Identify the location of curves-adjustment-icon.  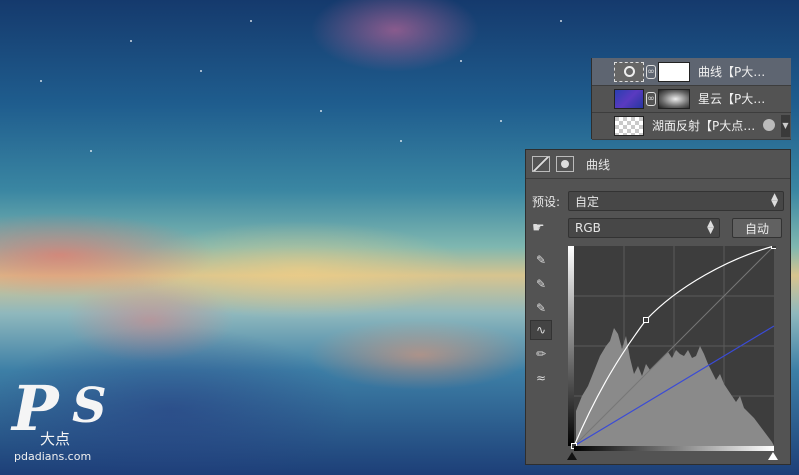
(629, 71).